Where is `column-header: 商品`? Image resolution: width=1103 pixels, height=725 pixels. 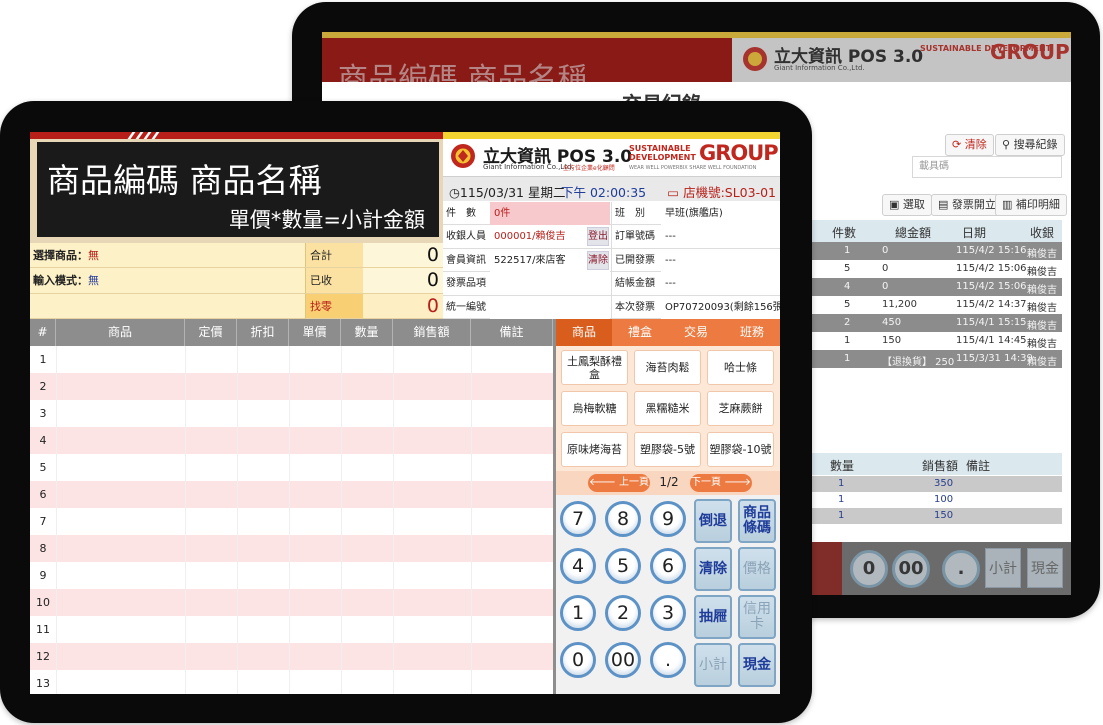
column-header: 商品 is located at coordinates (120, 332).